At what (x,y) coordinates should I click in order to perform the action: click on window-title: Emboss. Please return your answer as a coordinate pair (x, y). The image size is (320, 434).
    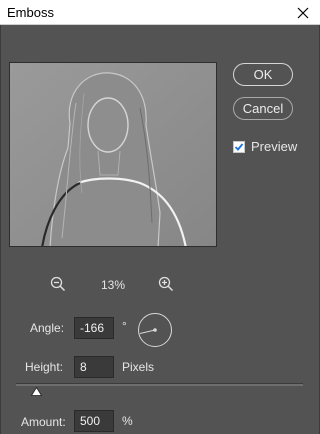
    Looking at the image, I should click on (30, 12).